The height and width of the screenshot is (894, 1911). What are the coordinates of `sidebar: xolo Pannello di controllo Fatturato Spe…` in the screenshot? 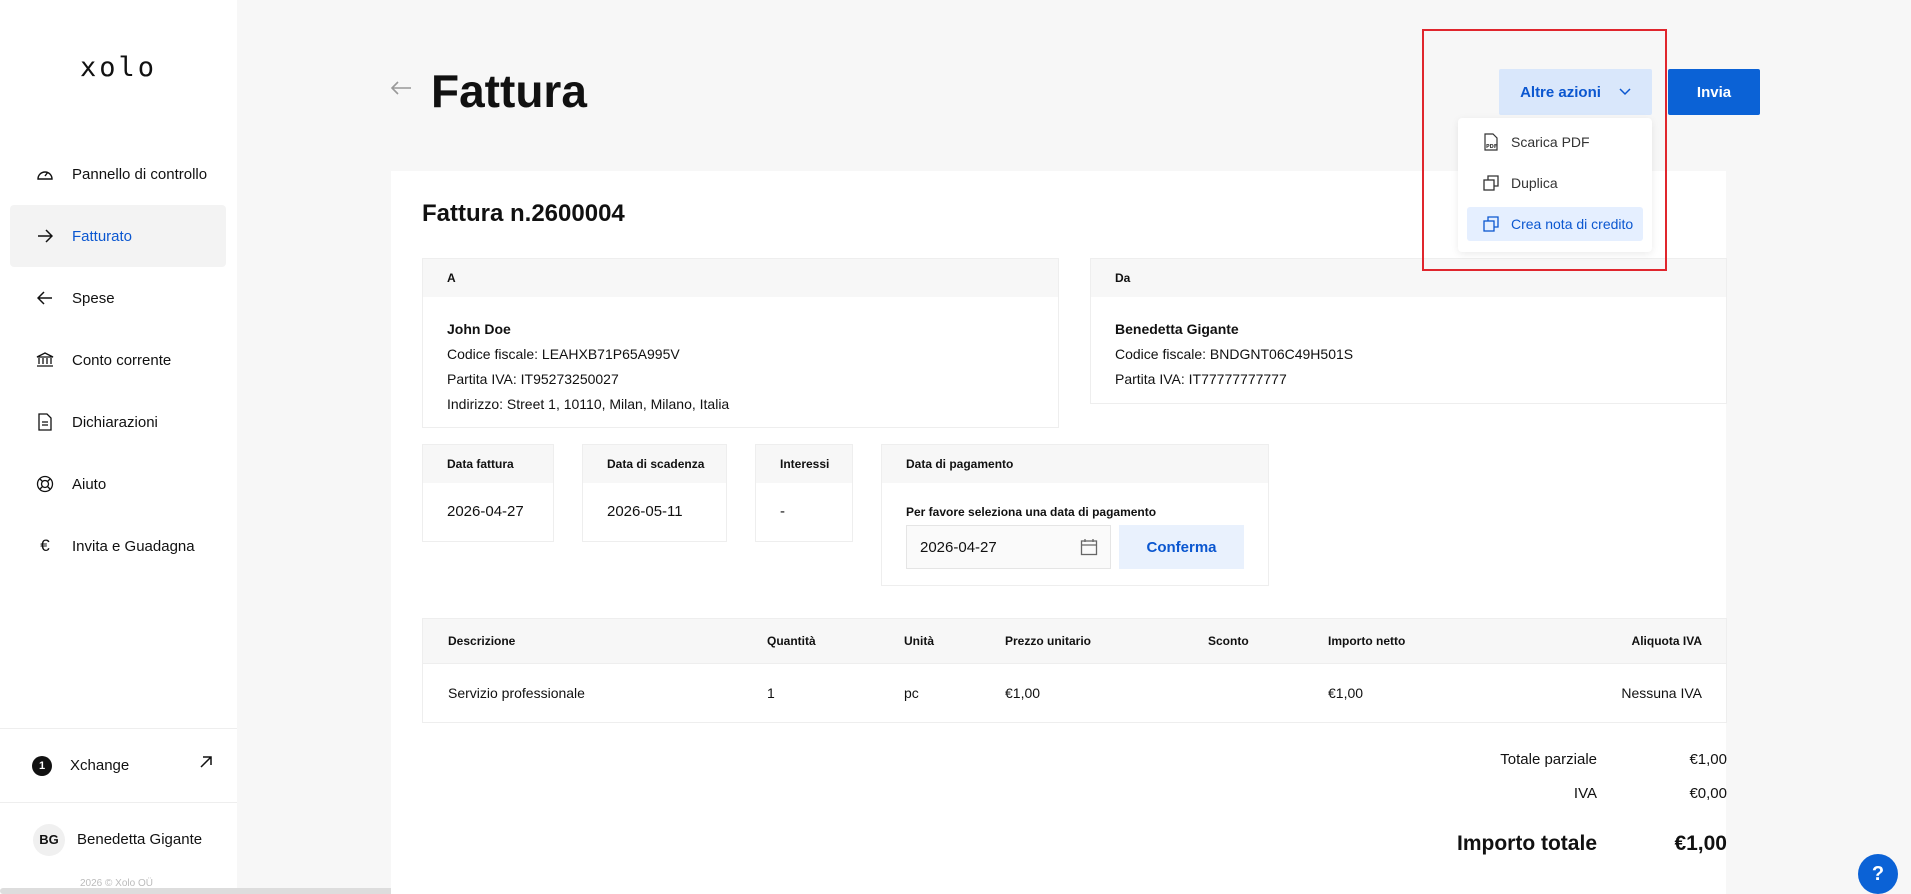 It's located at (118, 447).